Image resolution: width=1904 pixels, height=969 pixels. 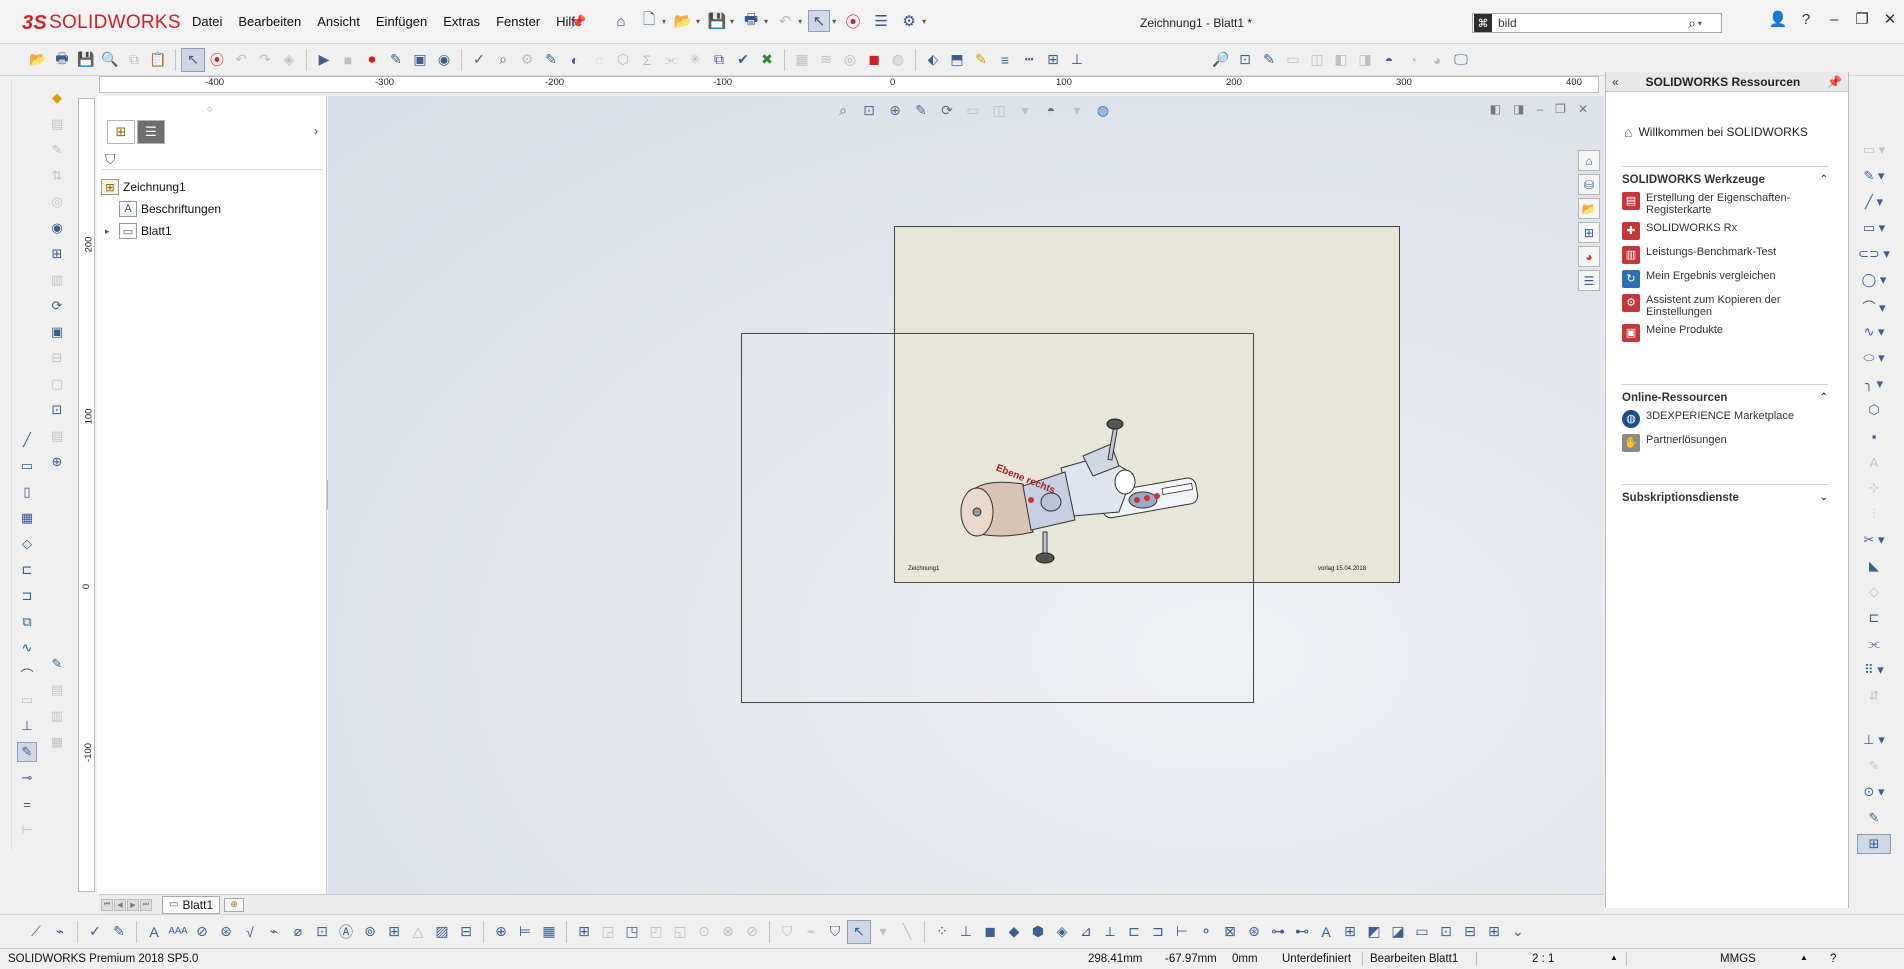 I want to click on general-table-icon: ▦, so click(x=57, y=742).